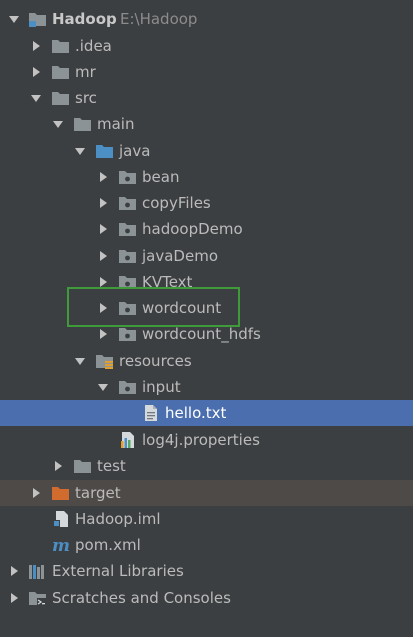 The image size is (413, 637). I want to click on tree-label: Scratches and Consoles, so click(141, 598).